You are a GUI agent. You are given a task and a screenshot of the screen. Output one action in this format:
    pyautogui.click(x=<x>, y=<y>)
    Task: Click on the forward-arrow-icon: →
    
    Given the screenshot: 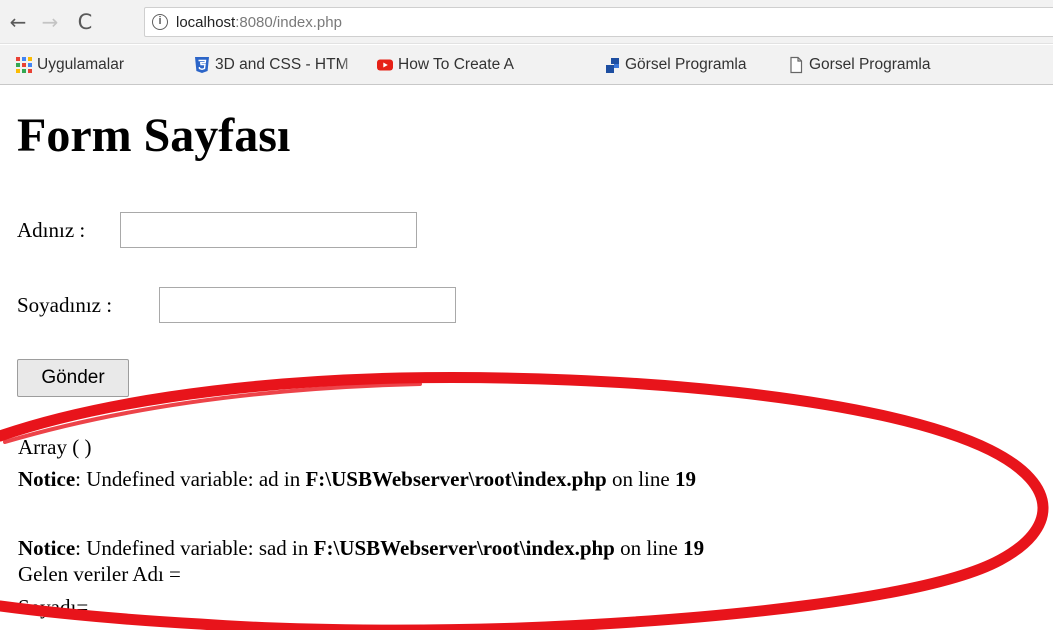 What is the action you would take?
    pyautogui.click(x=50, y=22)
    